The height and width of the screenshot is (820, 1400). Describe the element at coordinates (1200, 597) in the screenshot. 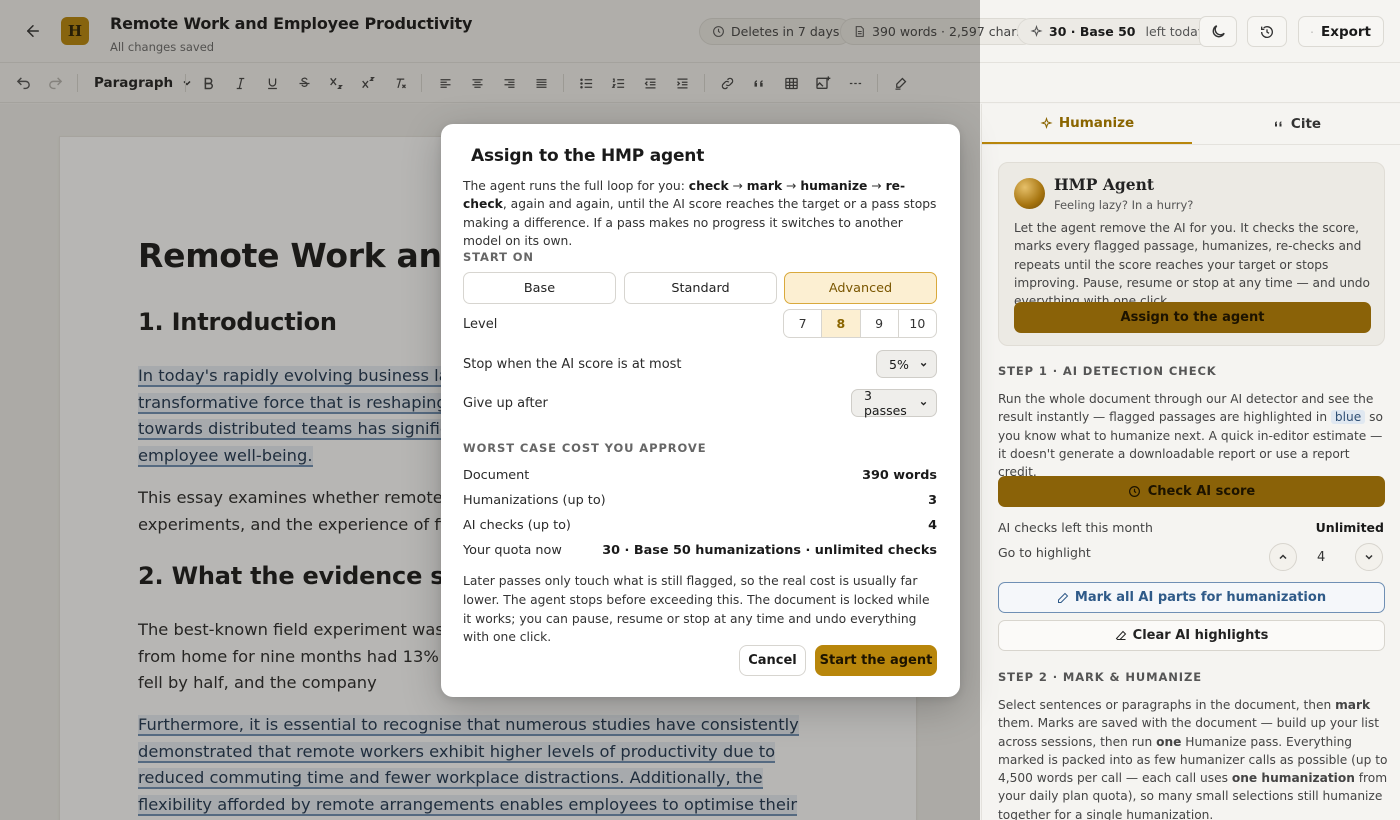

I see `mark-all-ai-label: Mark all AI parts for humanization` at that location.